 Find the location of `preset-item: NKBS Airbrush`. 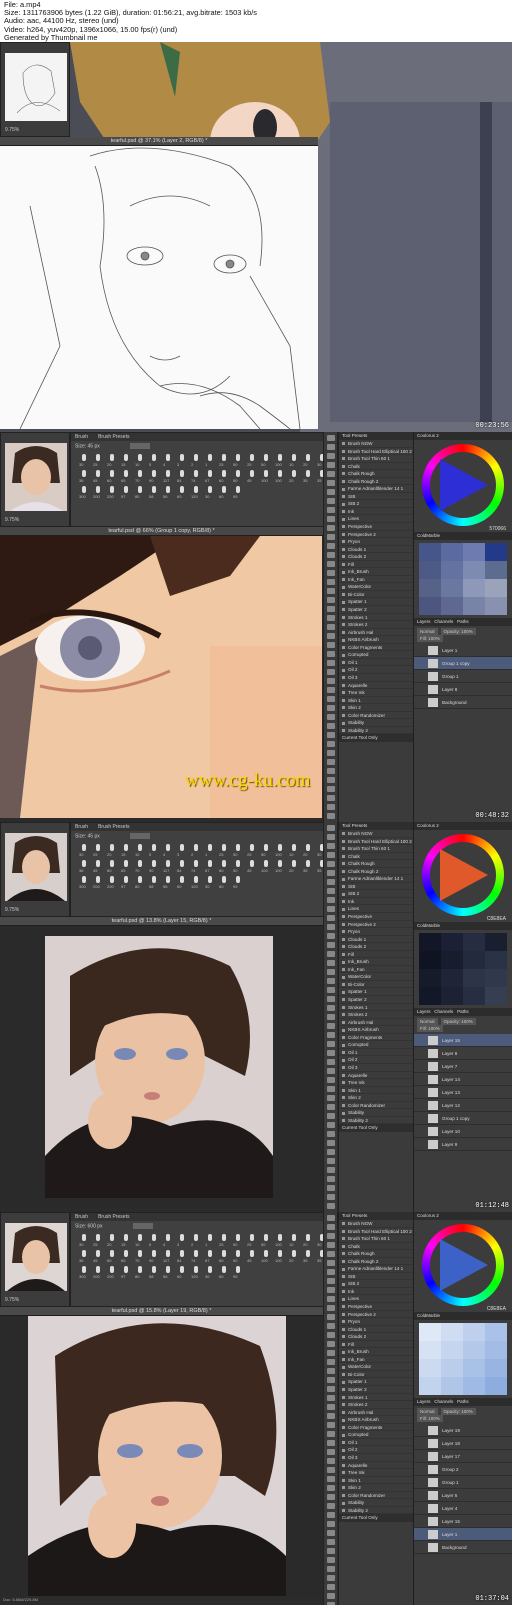

preset-item: NKBS Airbrush is located at coordinates (376, 1420).